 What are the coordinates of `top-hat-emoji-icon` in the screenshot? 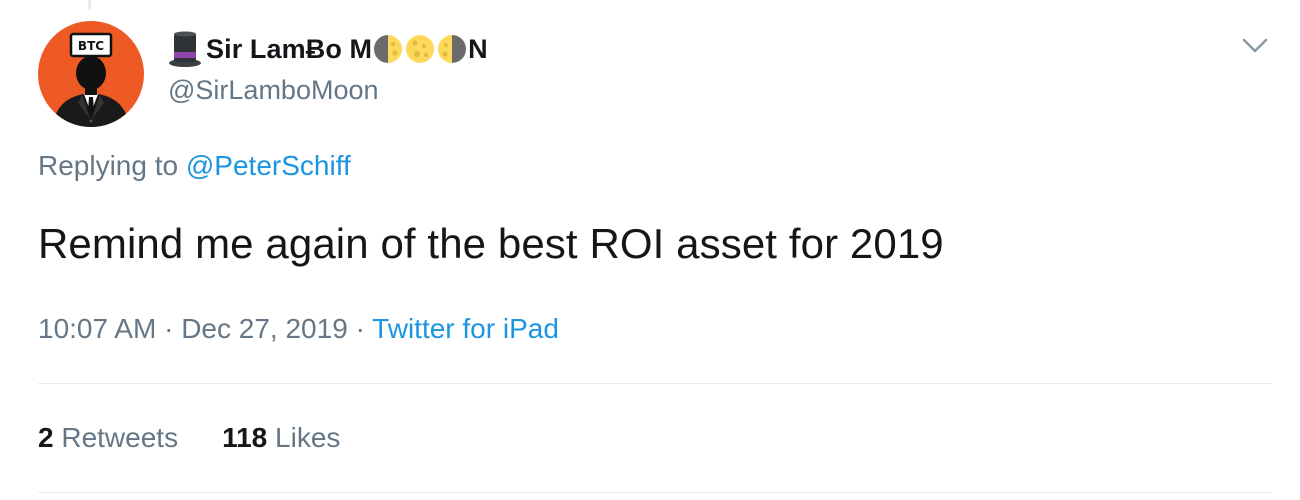 It's located at (185, 49).